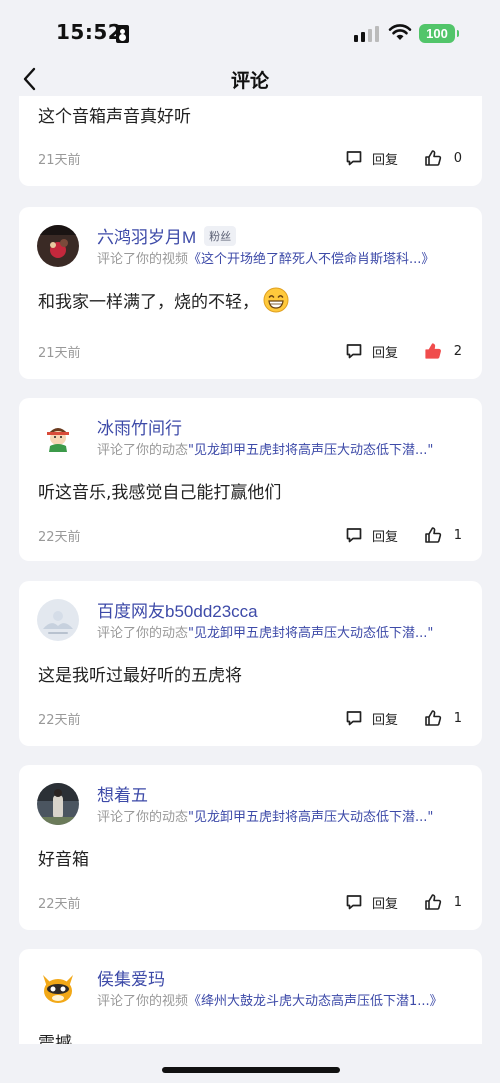 The width and height of the screenshot is (500, 1083). Describe the element at coordinates (250, 31) in the screenshot. I see `status-bar: 15:52 100` at that location.